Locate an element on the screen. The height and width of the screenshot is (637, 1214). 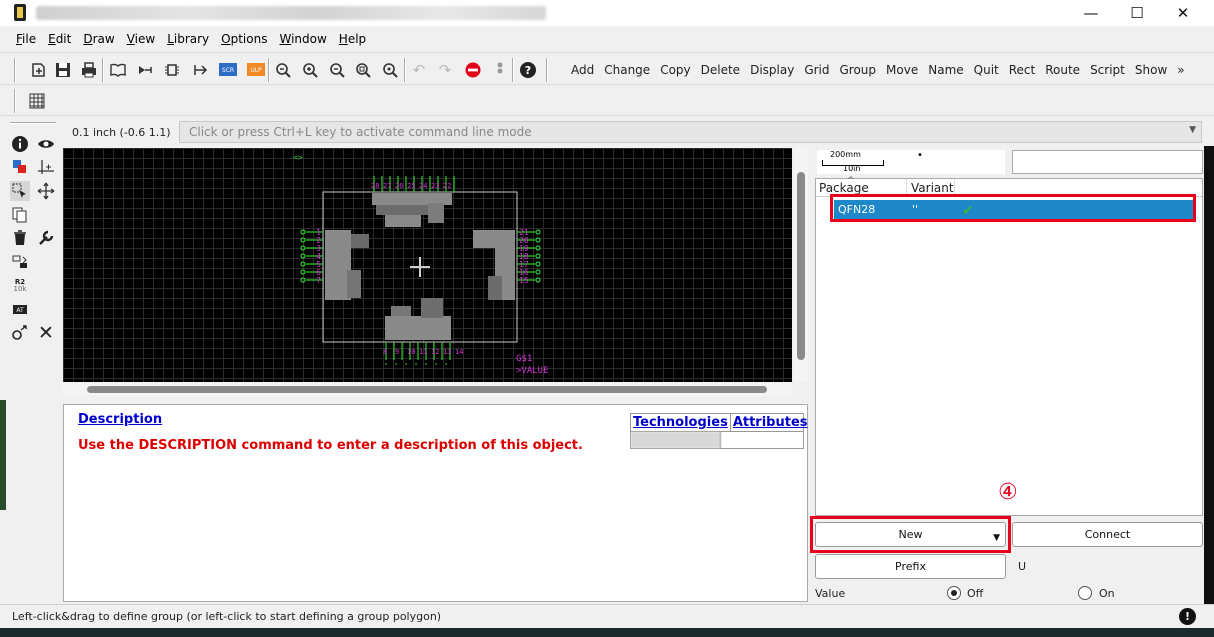
zoom-out-icon is located at coordinates (337, 70).